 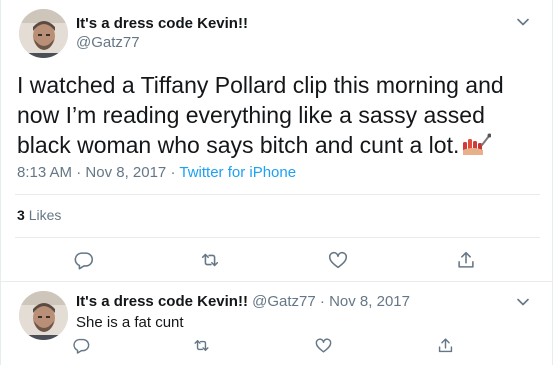 I want to click on tweet-source-link: Twitter for iPhone, so click(x=237, y=172).